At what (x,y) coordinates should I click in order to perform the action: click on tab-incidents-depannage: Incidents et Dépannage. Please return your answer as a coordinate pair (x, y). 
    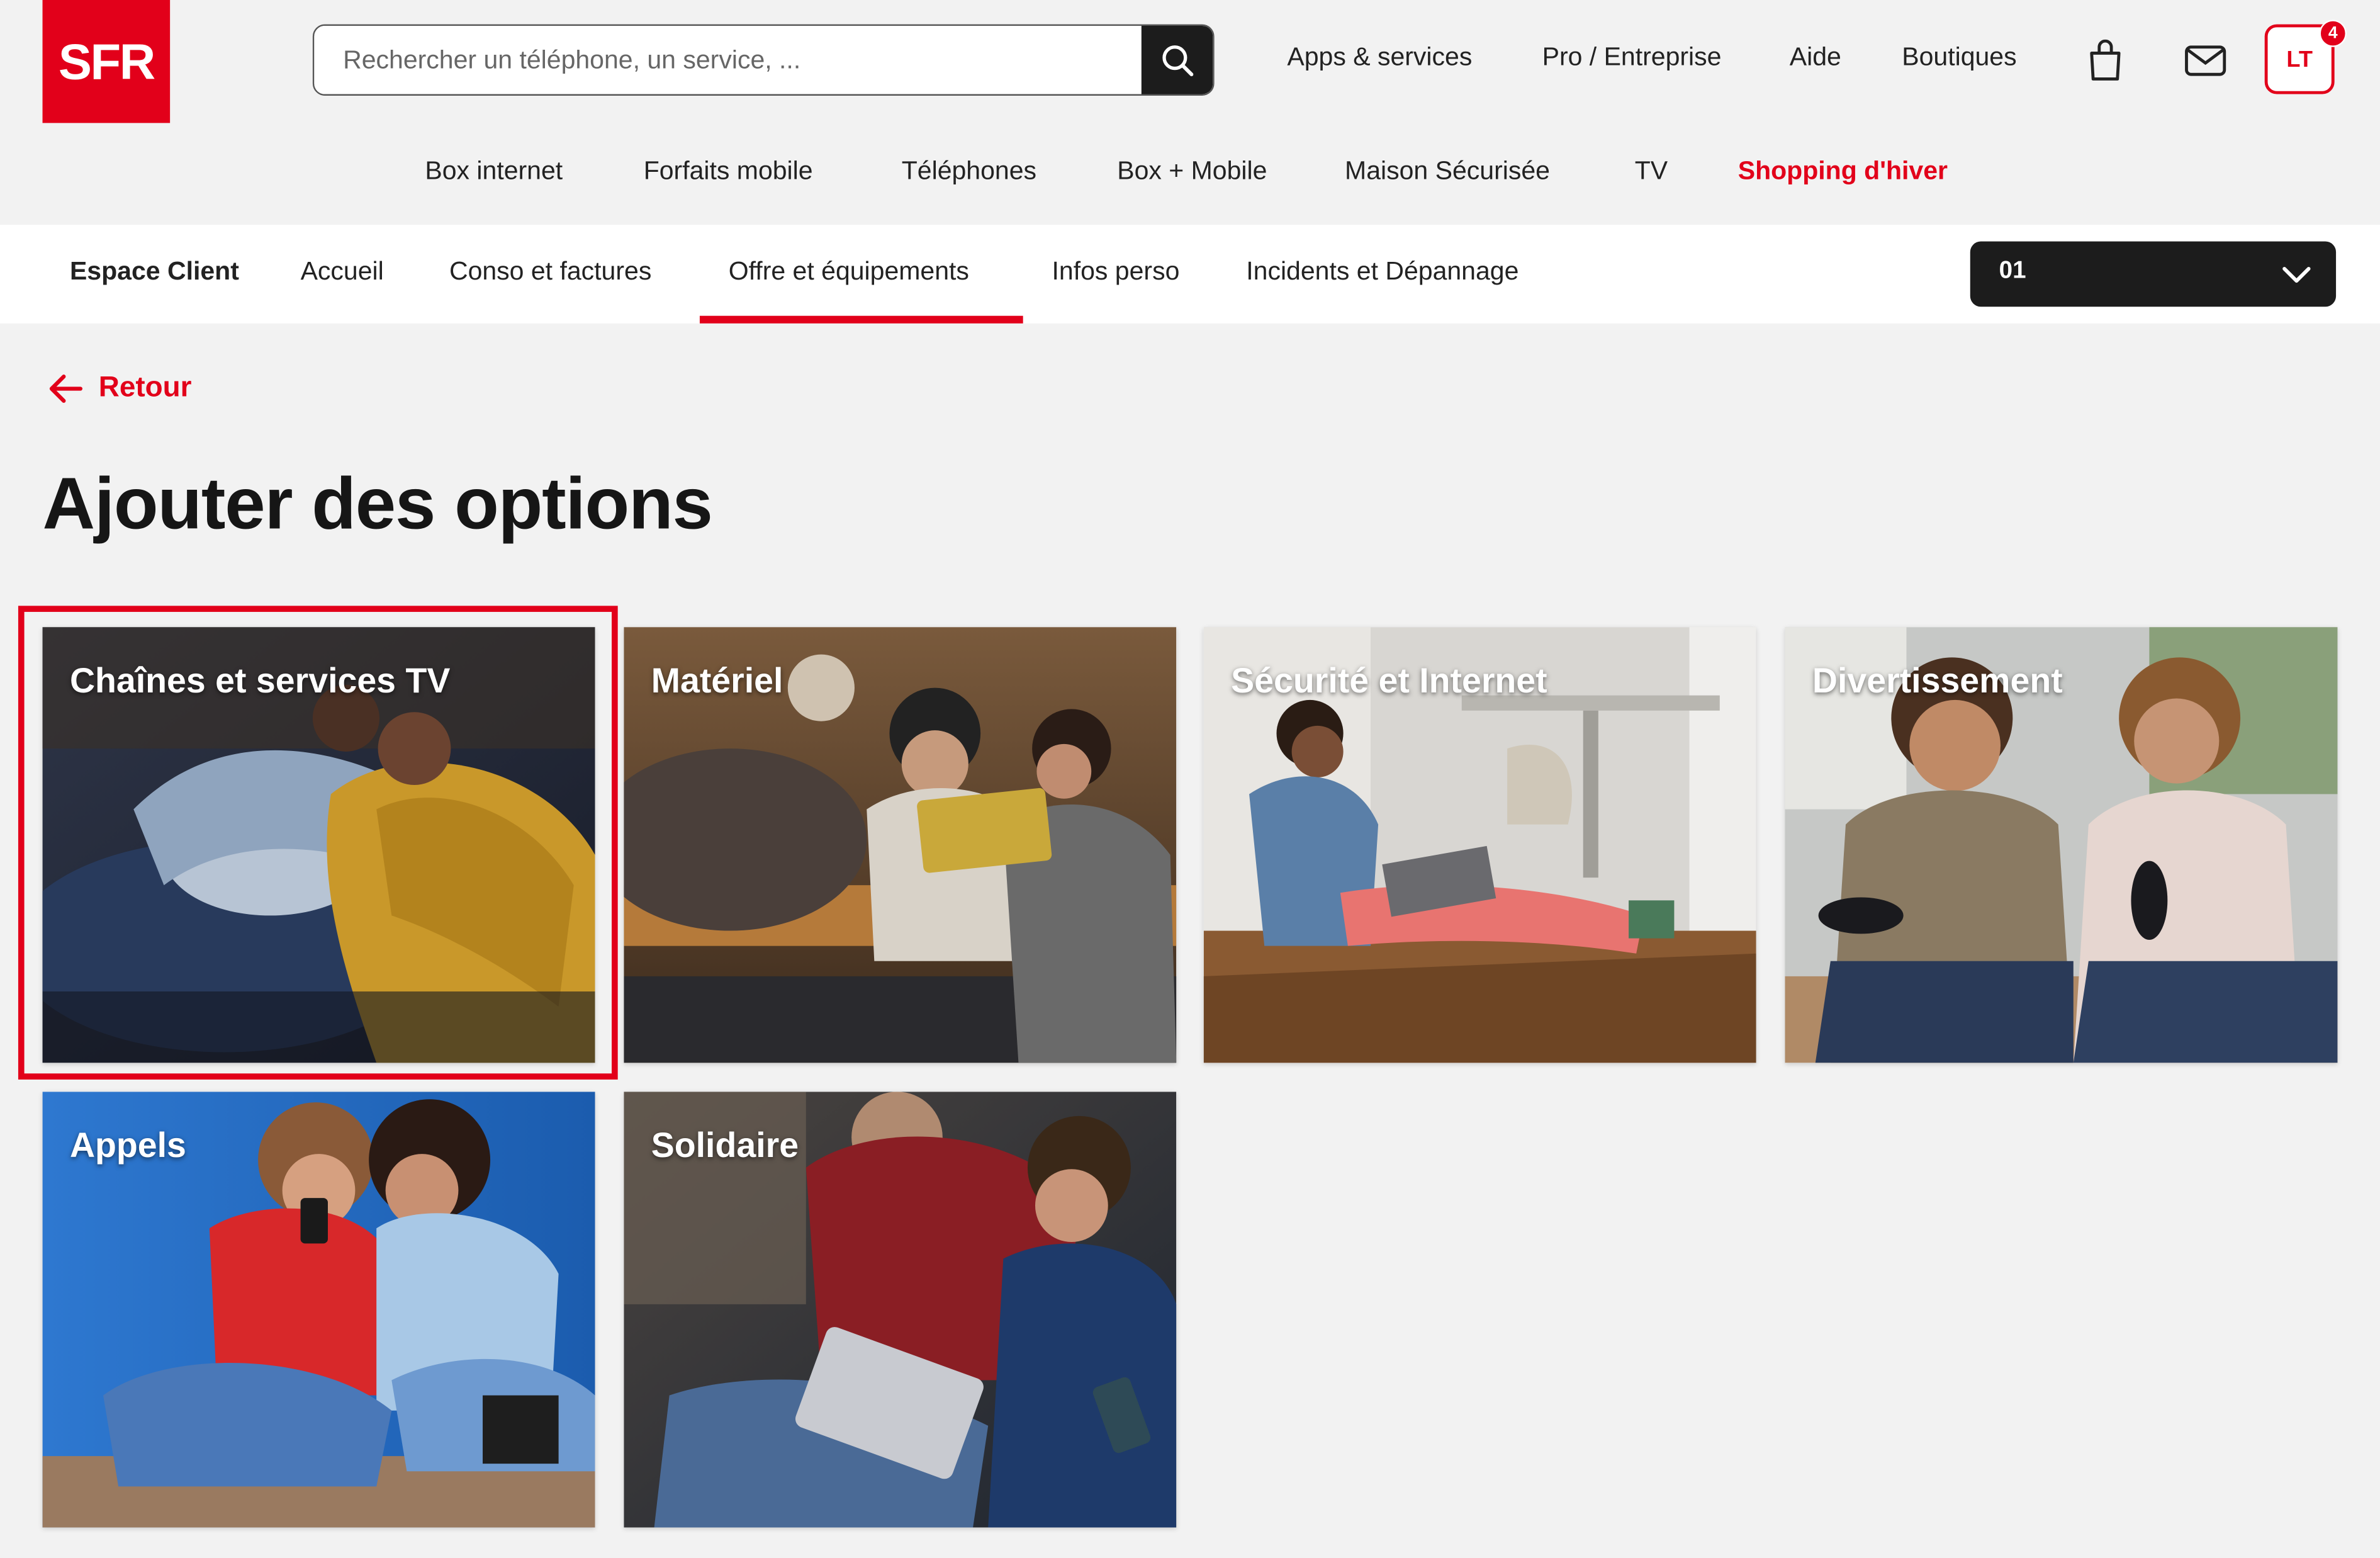
    Looking at the image, I should click on (1382, 272).